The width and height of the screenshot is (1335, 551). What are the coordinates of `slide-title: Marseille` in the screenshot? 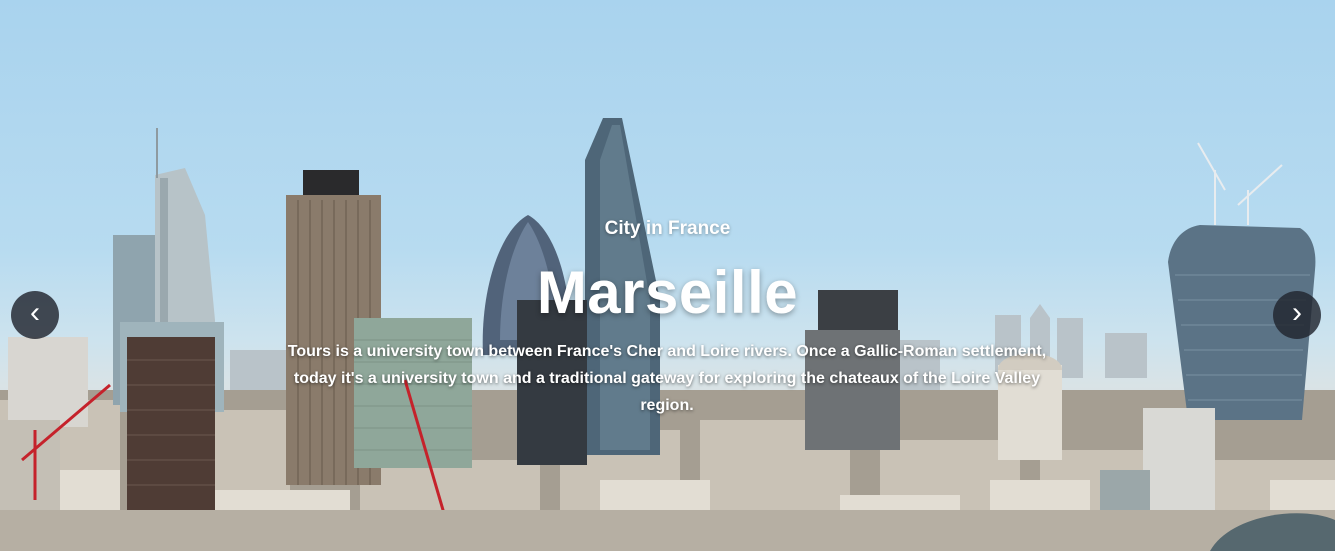 It's located at (667, 292).